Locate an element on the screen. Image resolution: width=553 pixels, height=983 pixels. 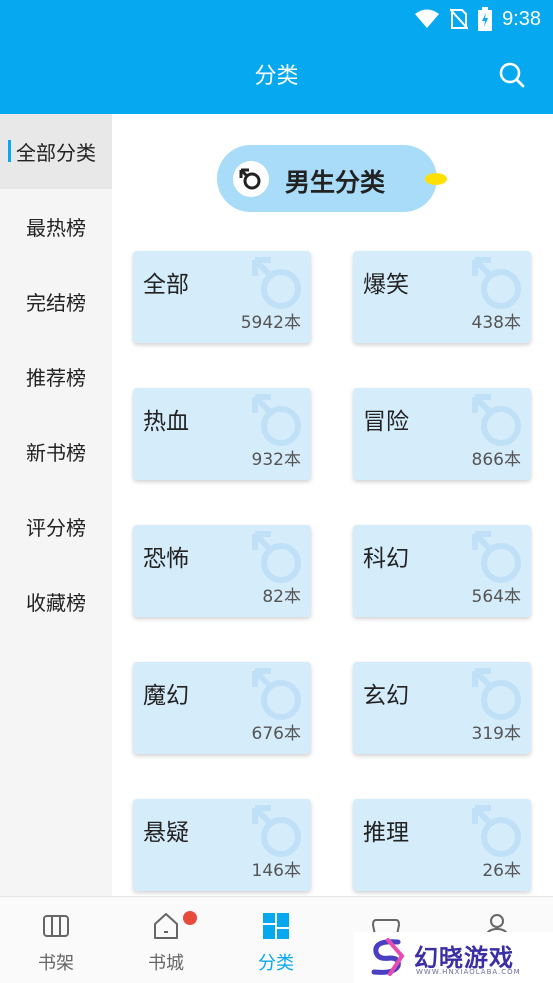
category-card: 全部 5942本 is located at coordinates (222, 297).